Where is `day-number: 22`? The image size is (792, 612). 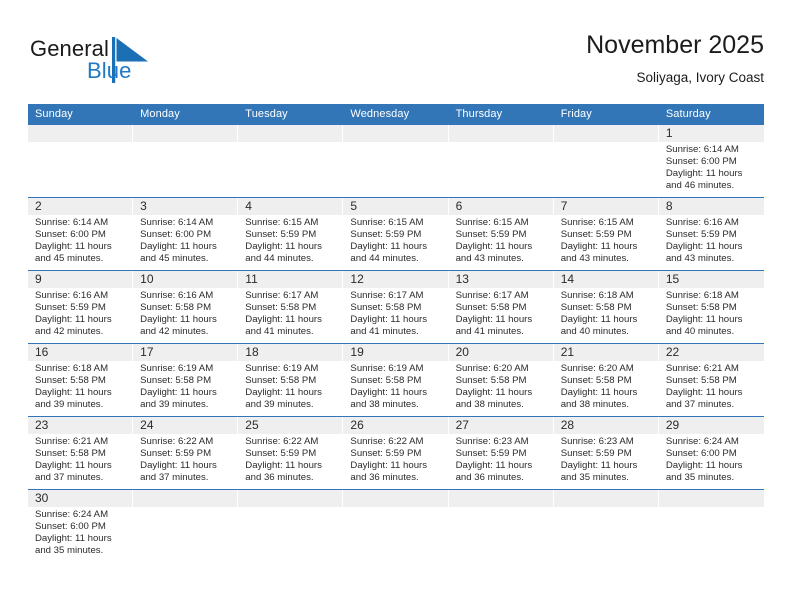
day-number: 22 is located at coordinates (711, 352).